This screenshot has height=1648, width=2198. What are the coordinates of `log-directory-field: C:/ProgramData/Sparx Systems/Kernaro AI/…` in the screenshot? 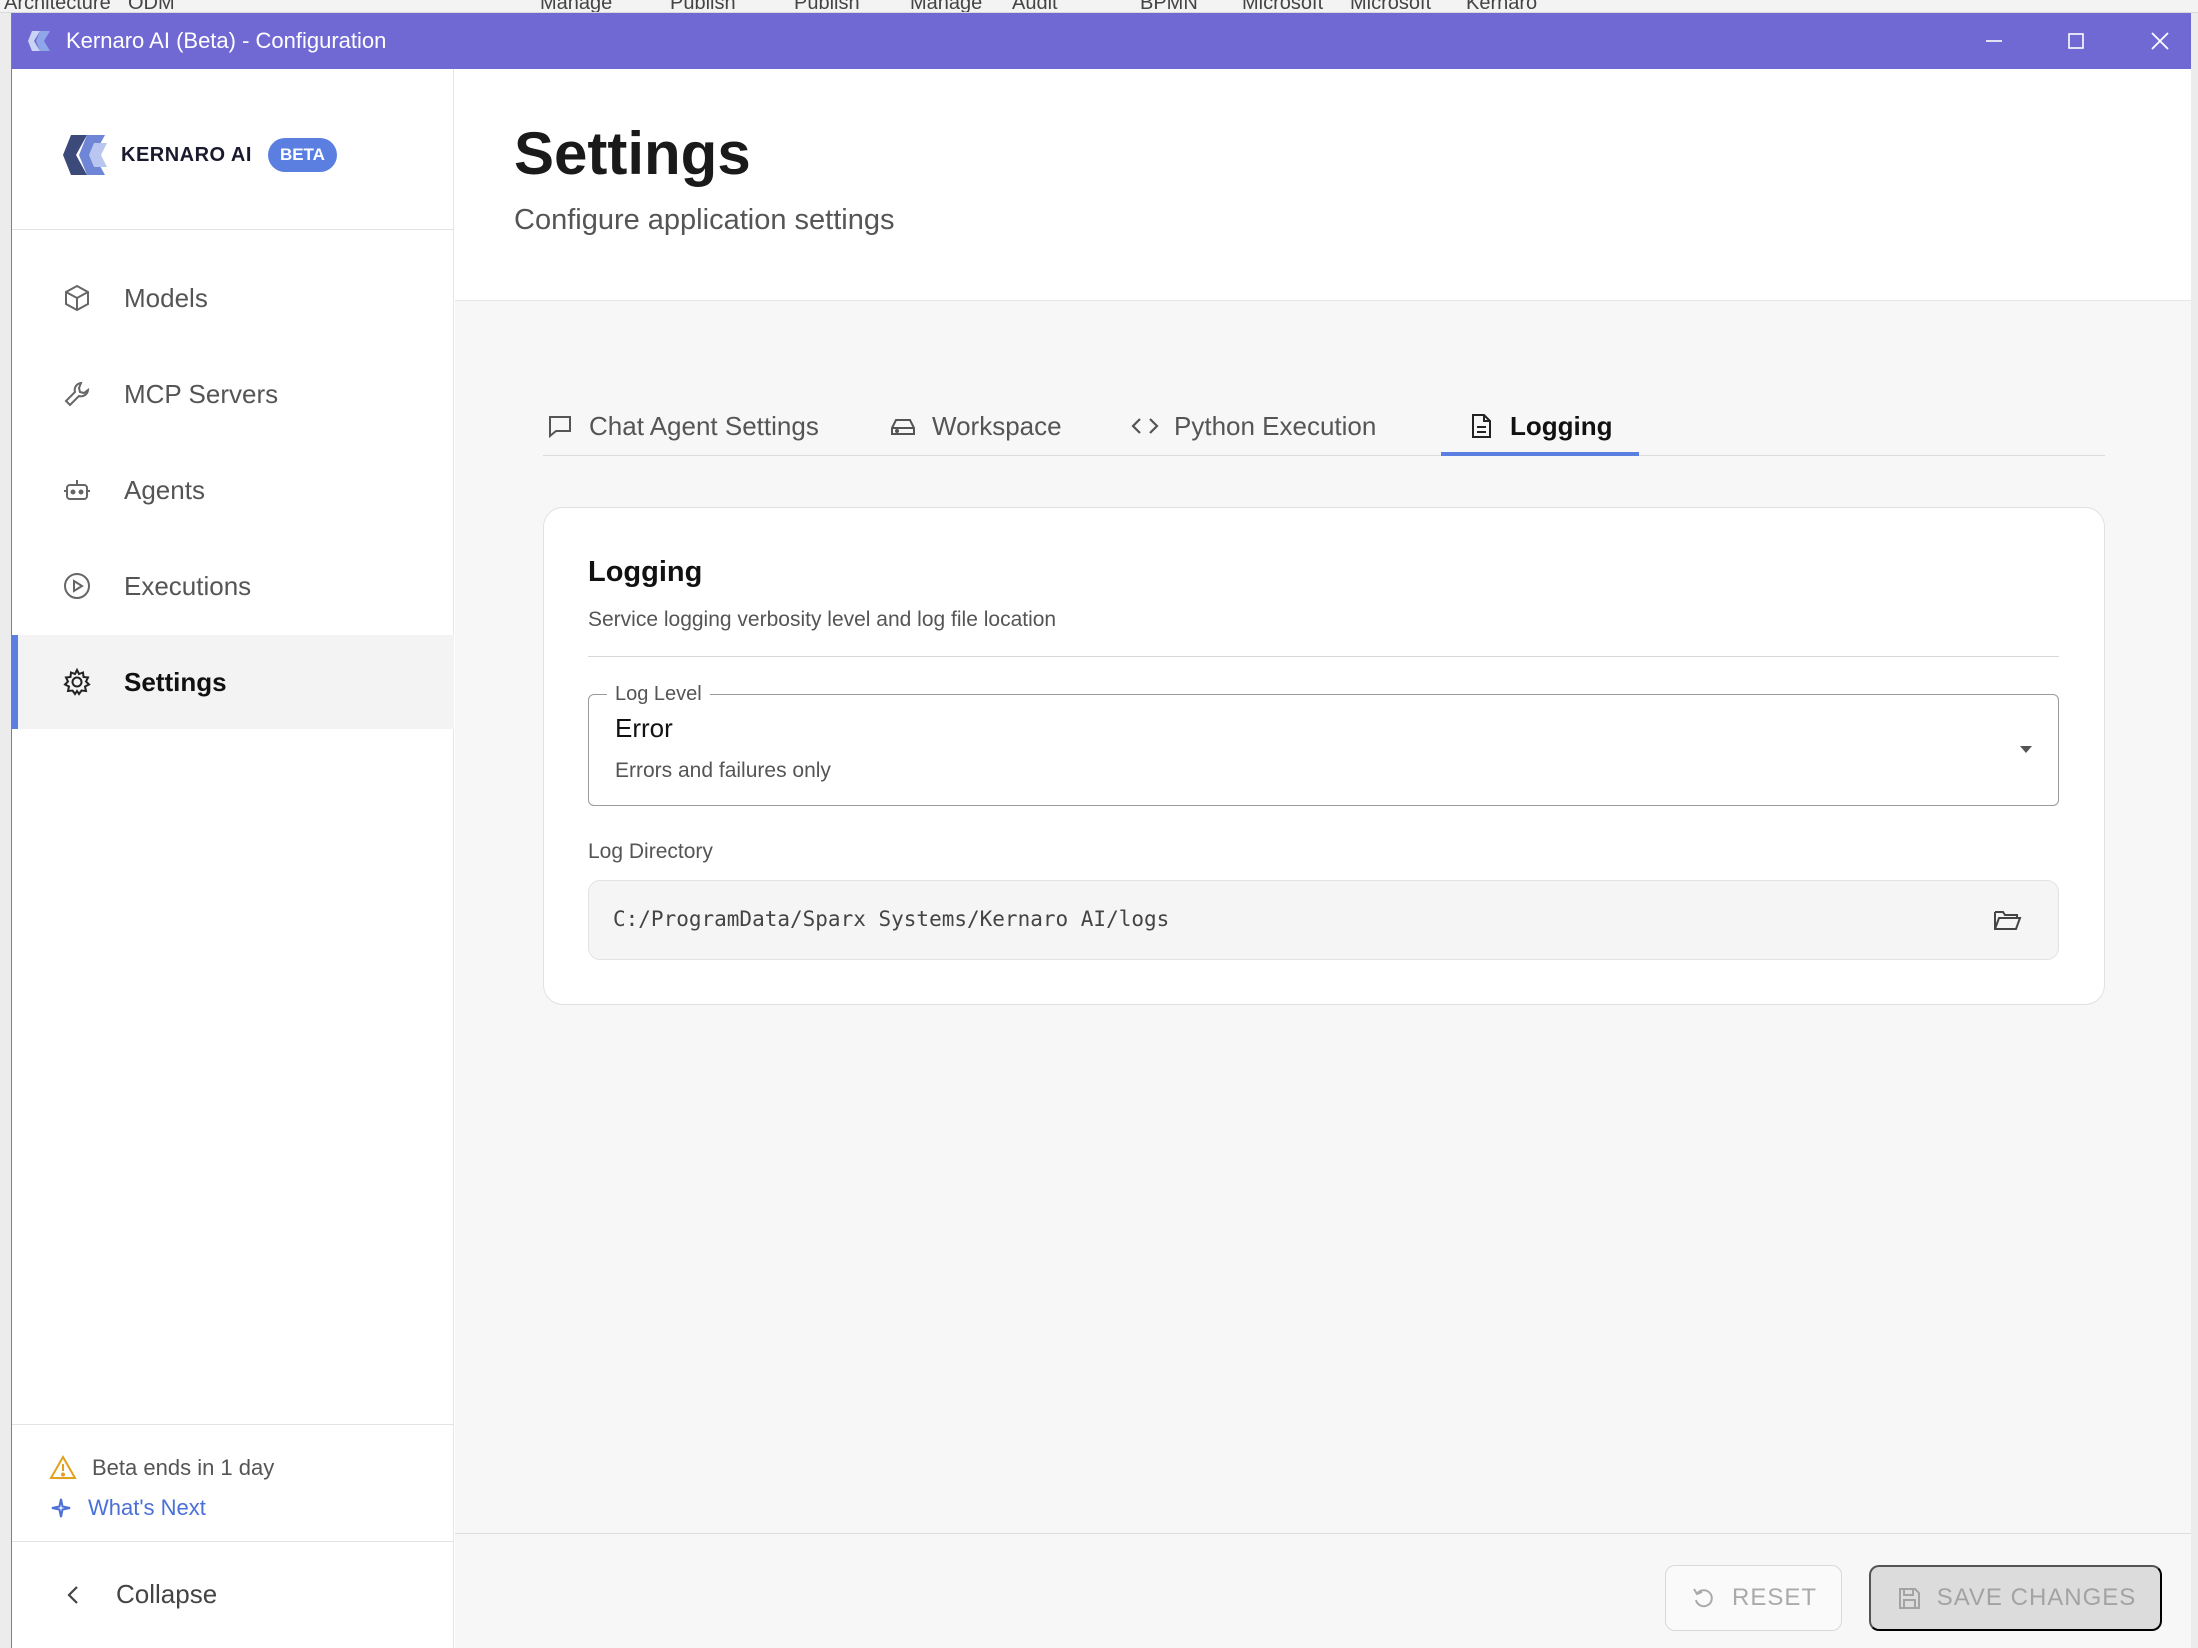 It's located at (1323, 920).